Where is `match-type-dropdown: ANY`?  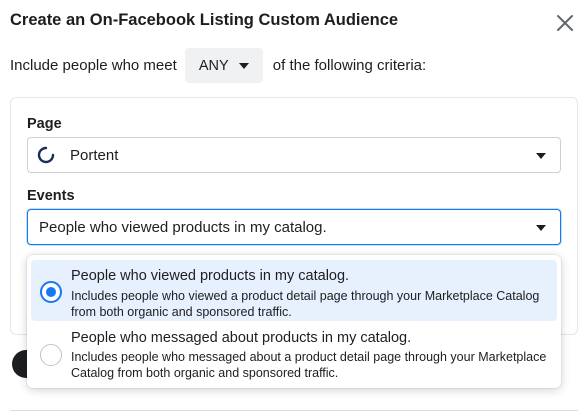 match-type-dropdown: ANY is located at coordinates (223, 65).